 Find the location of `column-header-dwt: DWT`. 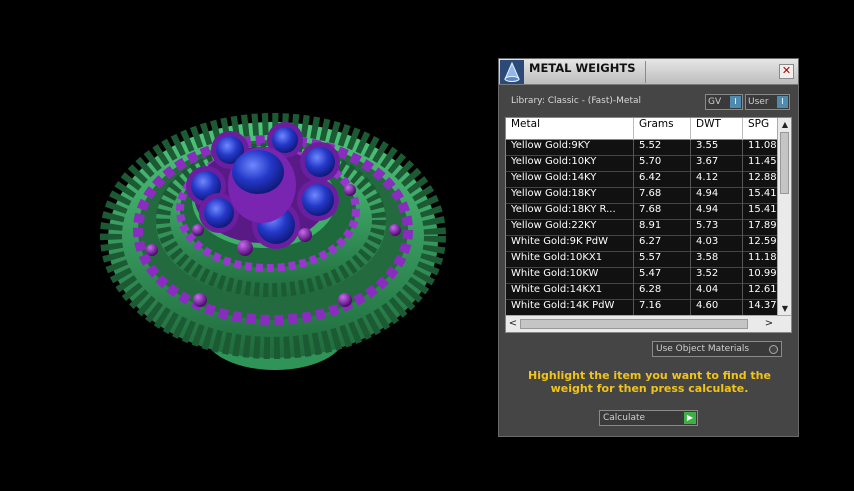

column-header-dwt: DWT is located at coordinates (717, 129).